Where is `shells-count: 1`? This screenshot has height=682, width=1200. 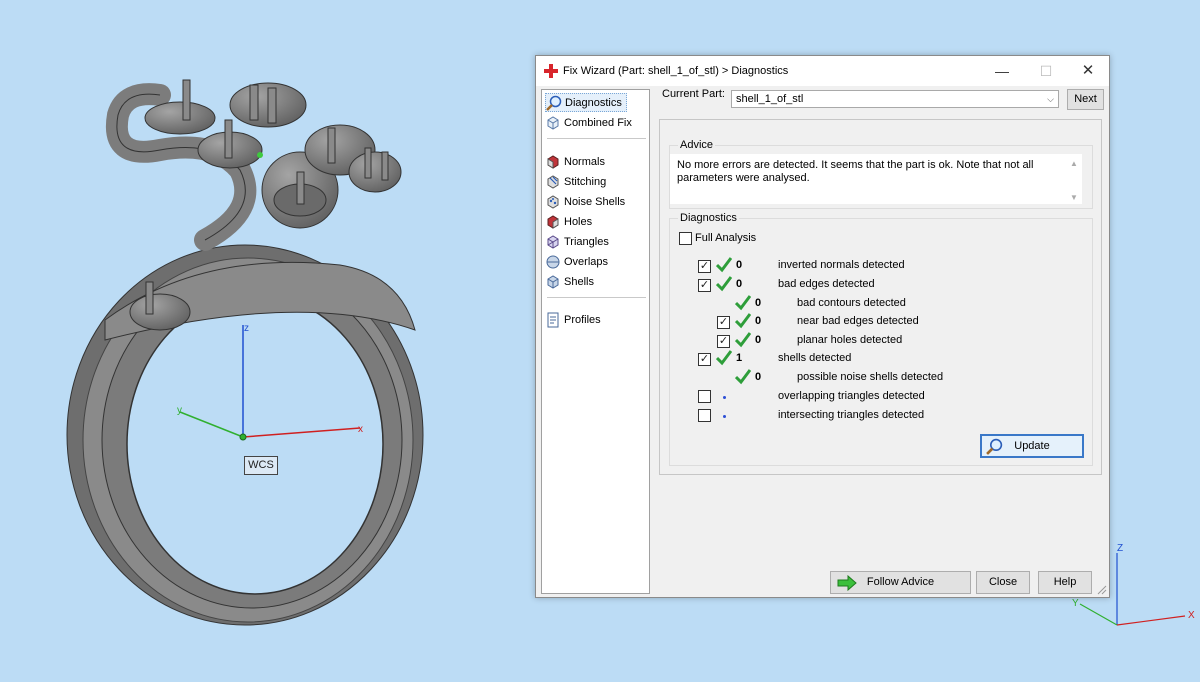 shells-count: 1 is located at coordinates (739, 358).